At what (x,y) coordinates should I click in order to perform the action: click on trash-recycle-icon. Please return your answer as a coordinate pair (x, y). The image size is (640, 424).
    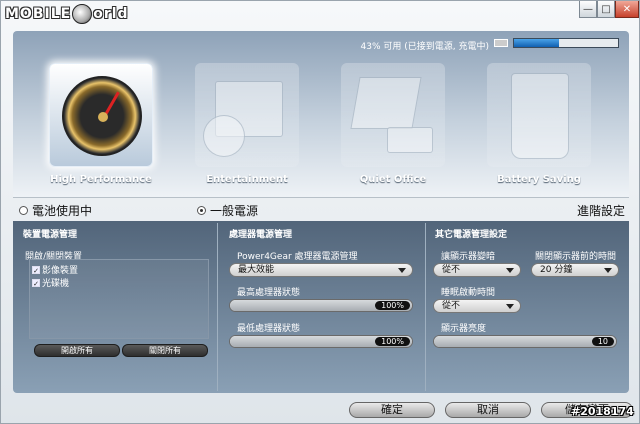
    Looking at the image, I should click on (540, 116).